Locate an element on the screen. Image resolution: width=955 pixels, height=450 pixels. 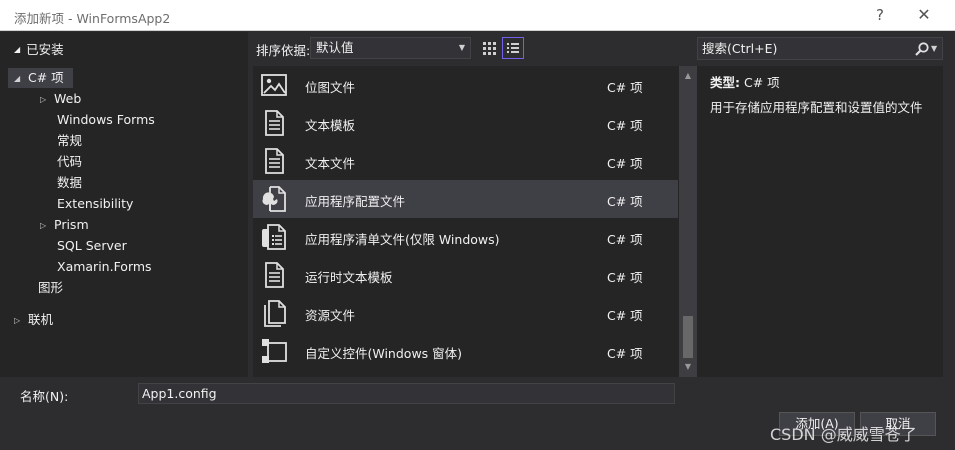
tree-item-general: 常规 is located at coordinates (69, 141).